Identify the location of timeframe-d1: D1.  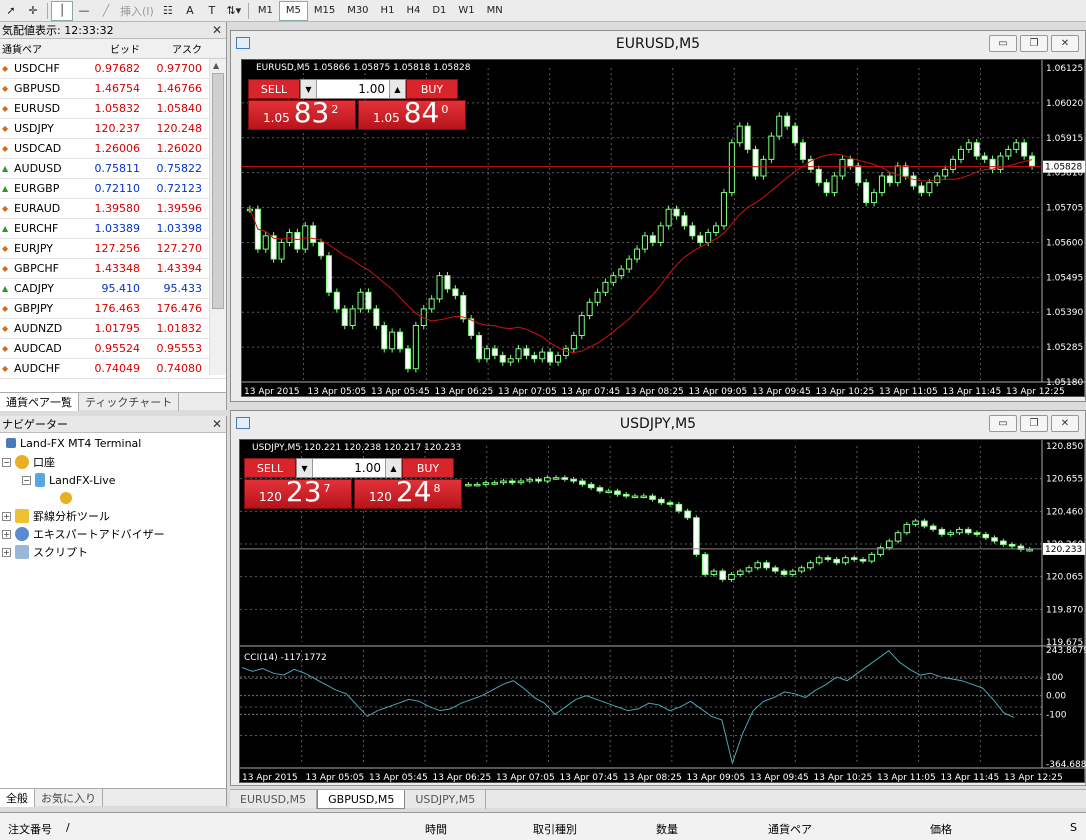
(439, 11).